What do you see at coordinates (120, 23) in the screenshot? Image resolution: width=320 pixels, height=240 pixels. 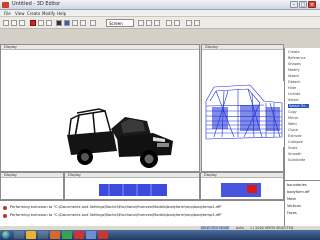 I see `coordinate-combo: Screen` at bounding box center [120, 23].